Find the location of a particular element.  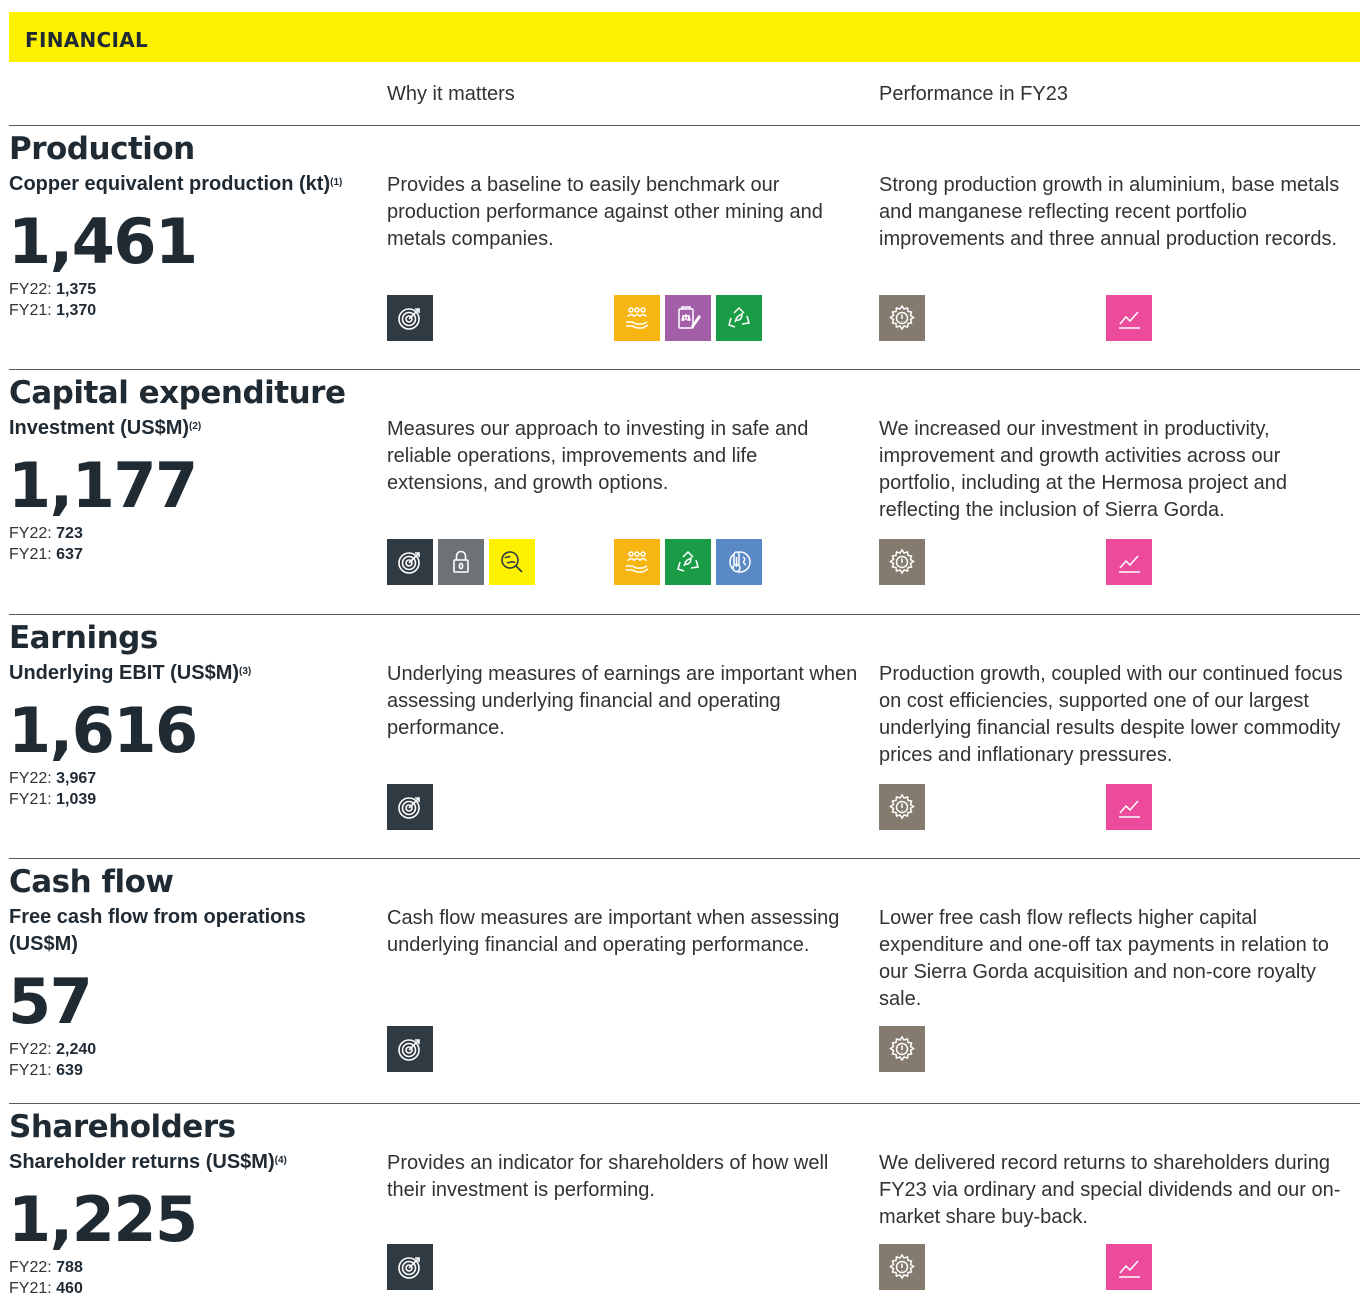

lock-icon is located at coordinates (461, 562).